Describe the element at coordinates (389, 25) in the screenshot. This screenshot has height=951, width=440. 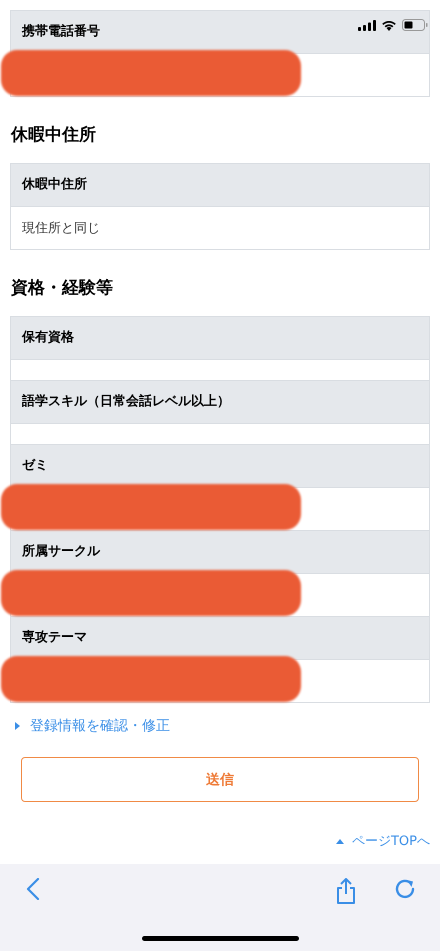
I see `wifi-icon` at that location.